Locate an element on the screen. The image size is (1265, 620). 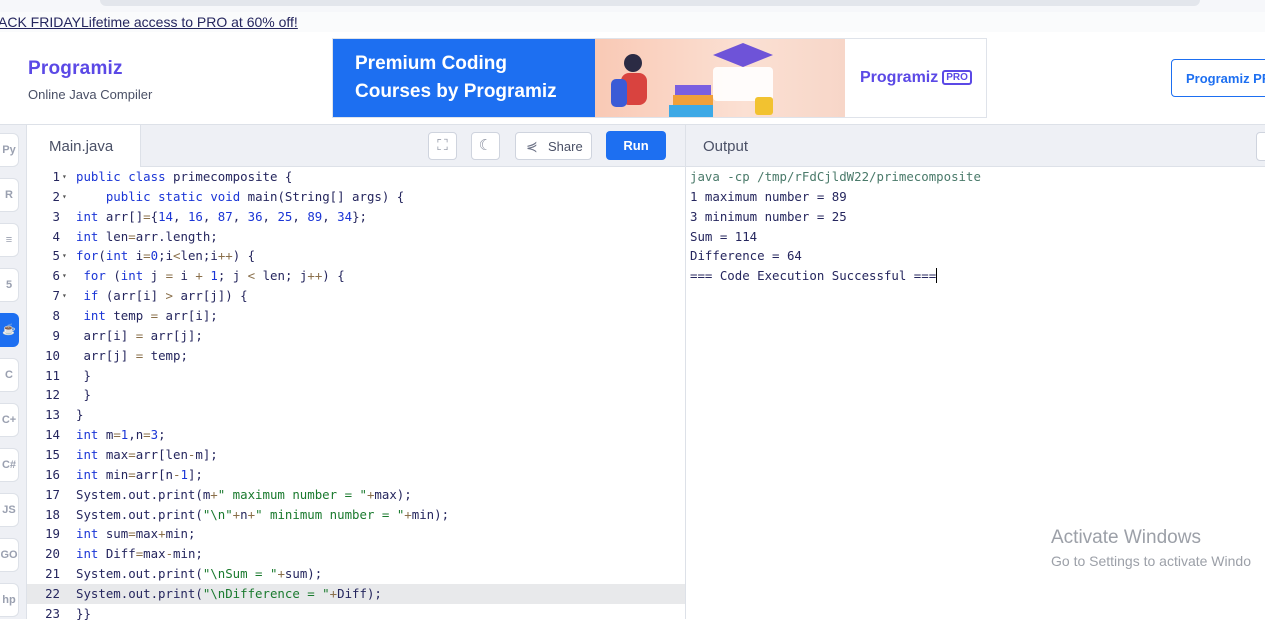
run-button: Run is located at coordinates (636, 145).